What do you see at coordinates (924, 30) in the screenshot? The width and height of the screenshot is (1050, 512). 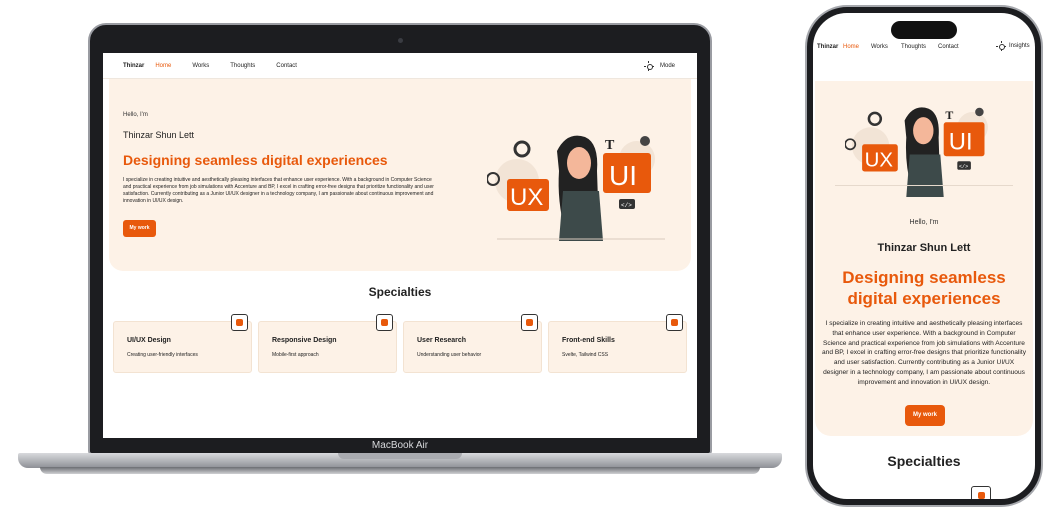 I see `dynamic-island` at bounding box center [924, 30].